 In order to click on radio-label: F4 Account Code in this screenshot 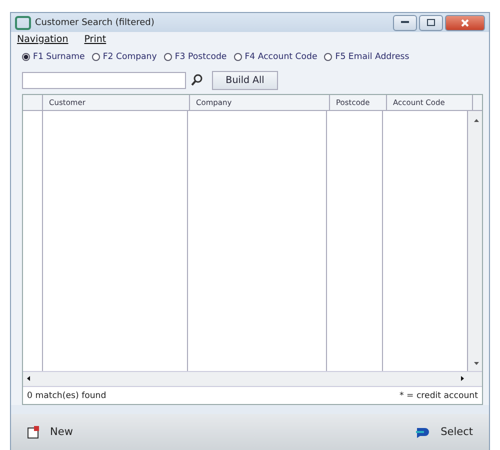, I will do `click(281, 57)`.